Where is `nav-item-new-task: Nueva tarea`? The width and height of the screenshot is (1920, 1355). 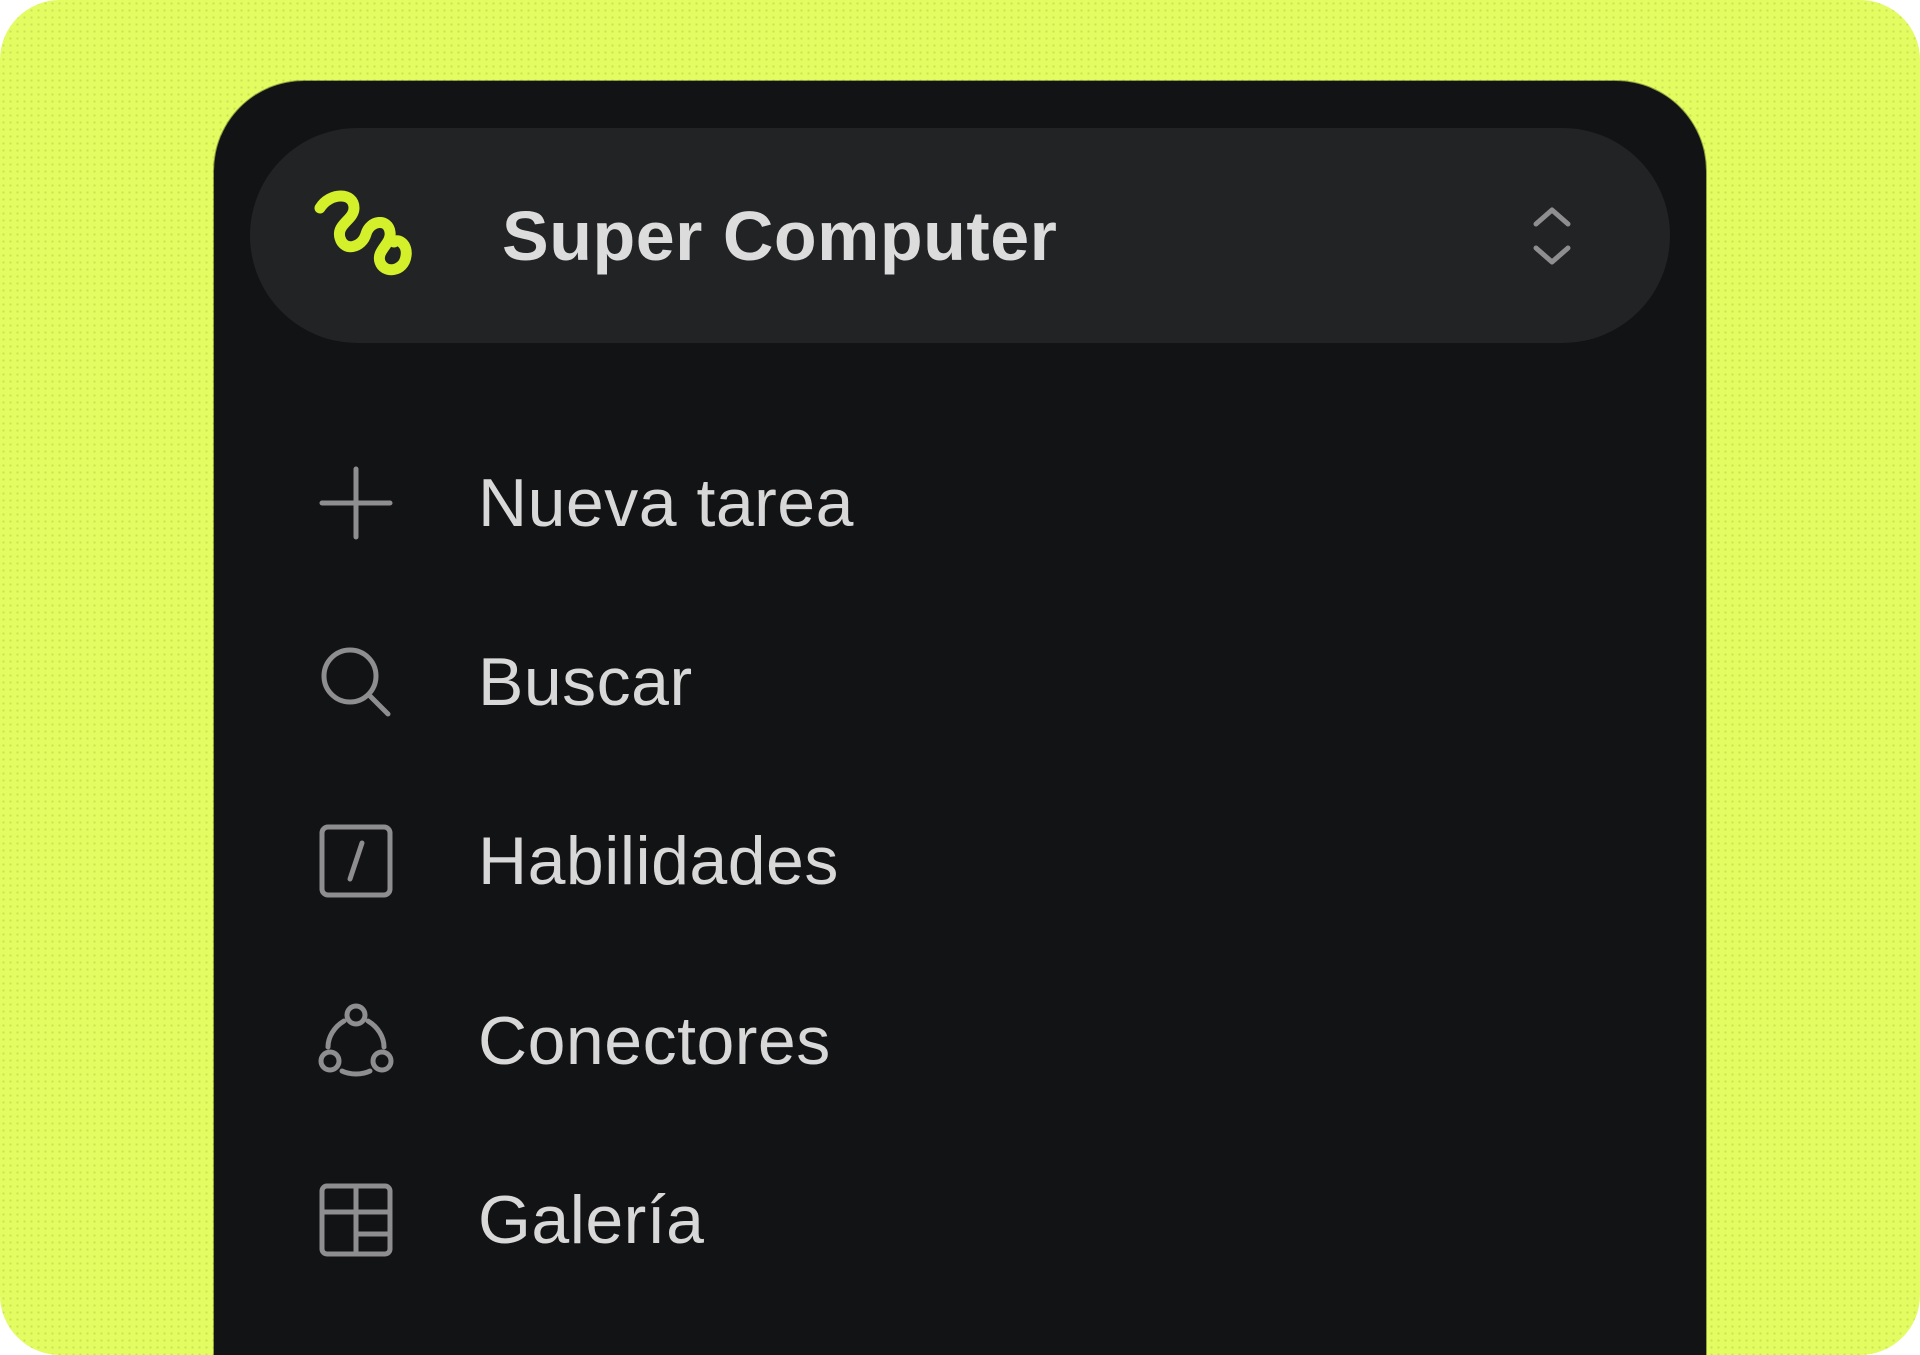 nav-item-new-task: Nueva tarea is located at coordinates (960, 503).